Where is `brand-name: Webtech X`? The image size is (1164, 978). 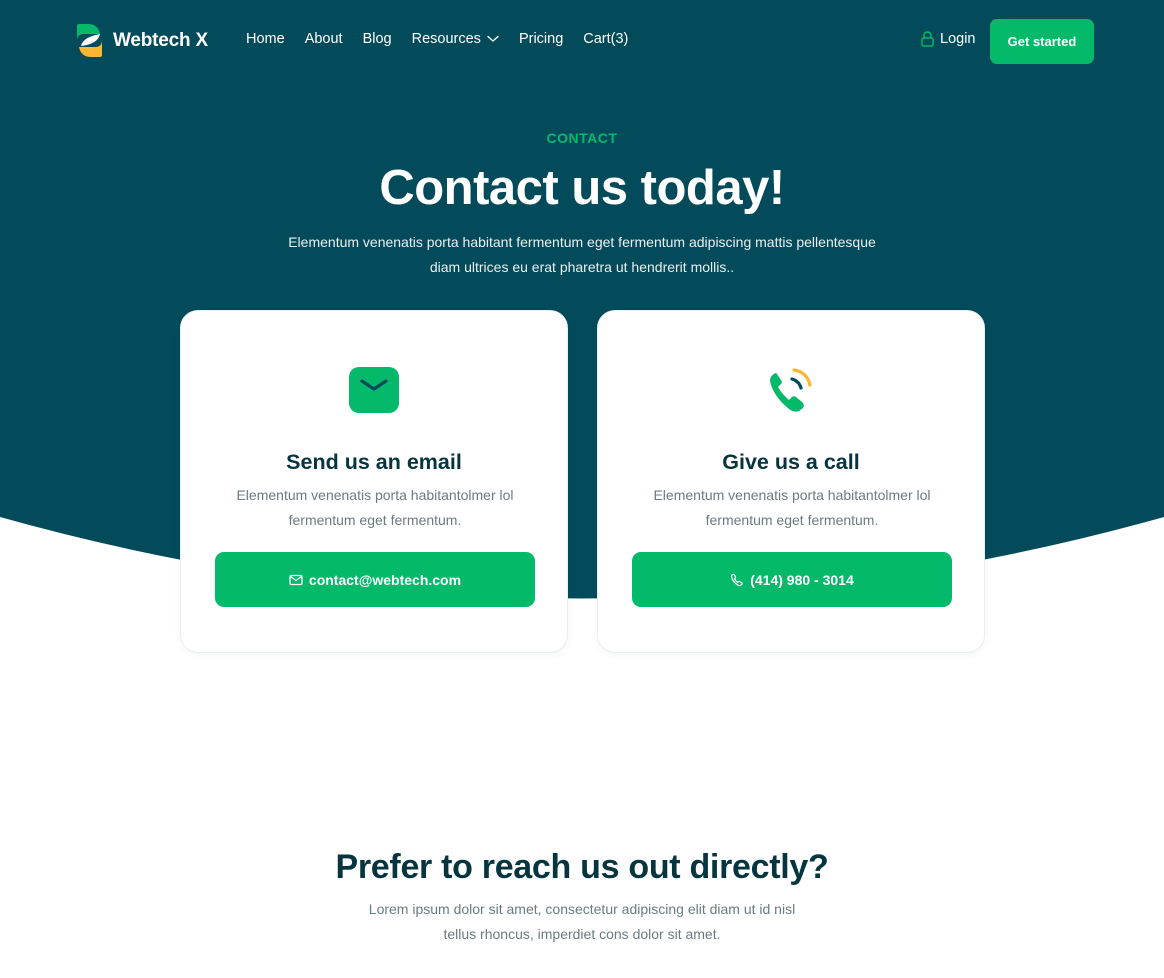
brand-name: Webtech X is located at coordinates (160, 40).